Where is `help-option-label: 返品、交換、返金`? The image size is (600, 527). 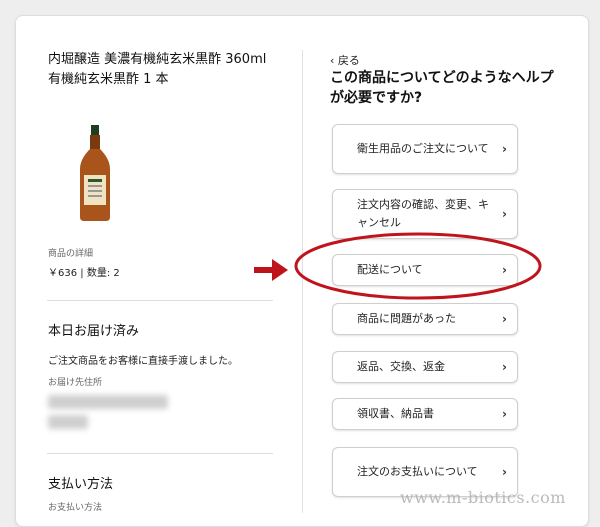
help-option-label: 返品、交換、返金 is located at coordinates (401, 366).